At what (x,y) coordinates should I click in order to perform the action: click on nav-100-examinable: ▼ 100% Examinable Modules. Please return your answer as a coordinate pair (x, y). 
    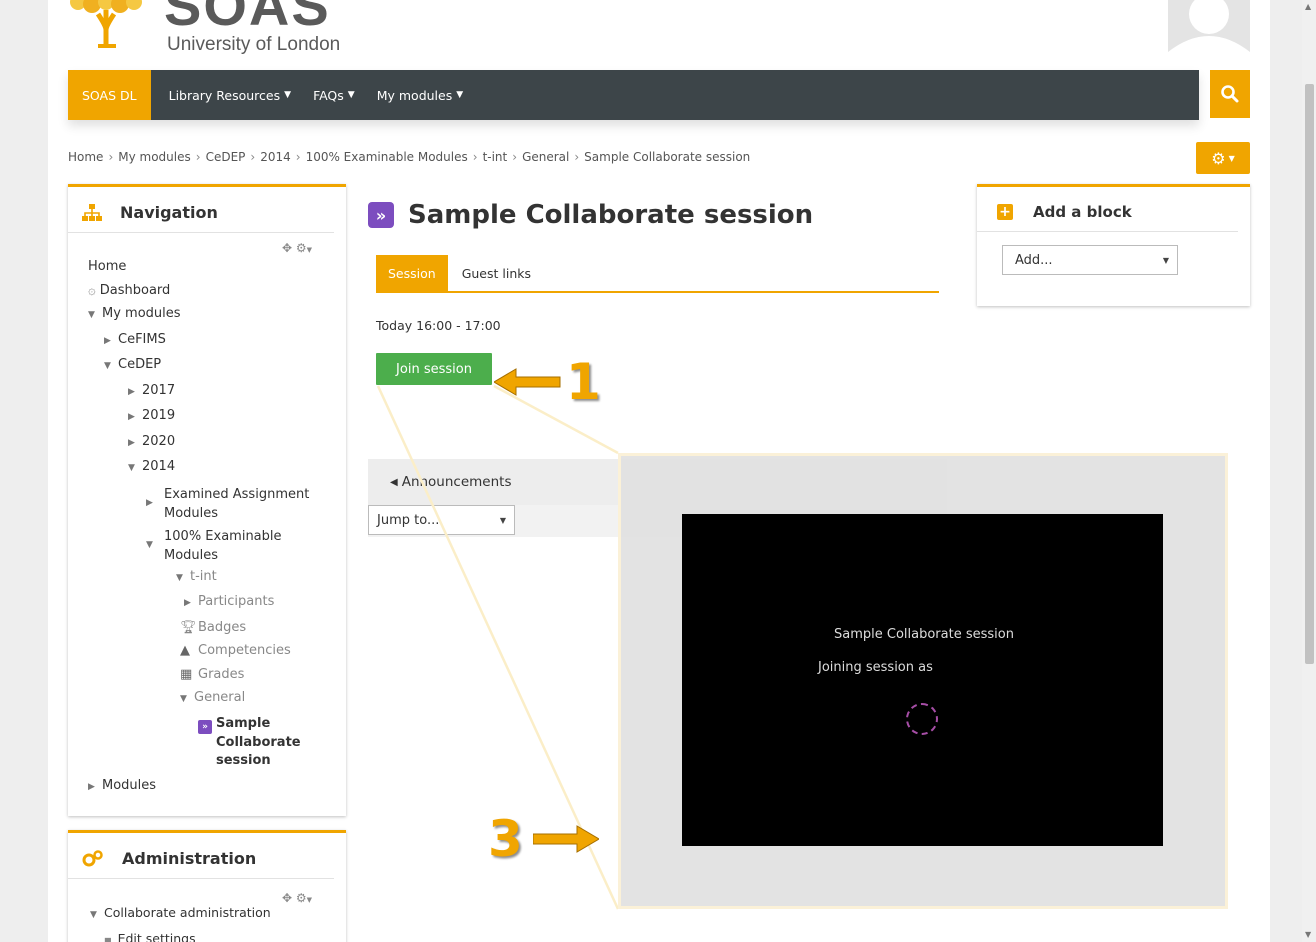
    Looking at the image, I should click on (198, 544).